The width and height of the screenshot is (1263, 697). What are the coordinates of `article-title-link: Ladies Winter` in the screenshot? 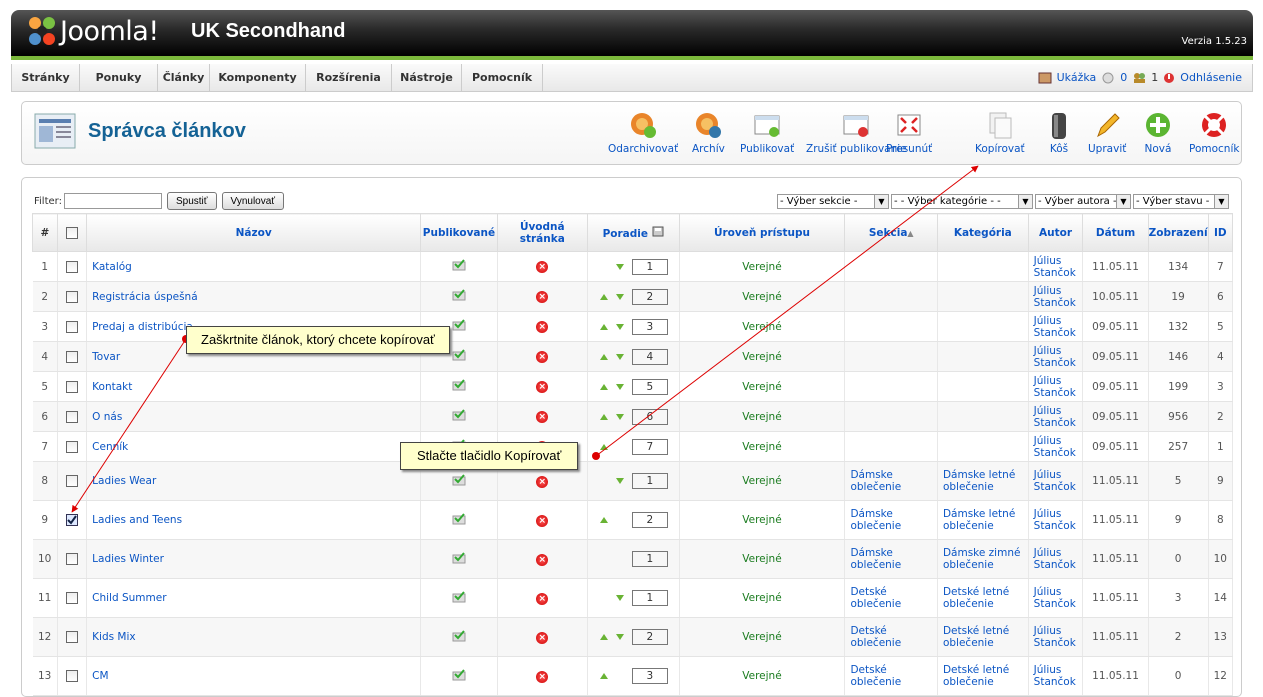 It's located at (254, 559).